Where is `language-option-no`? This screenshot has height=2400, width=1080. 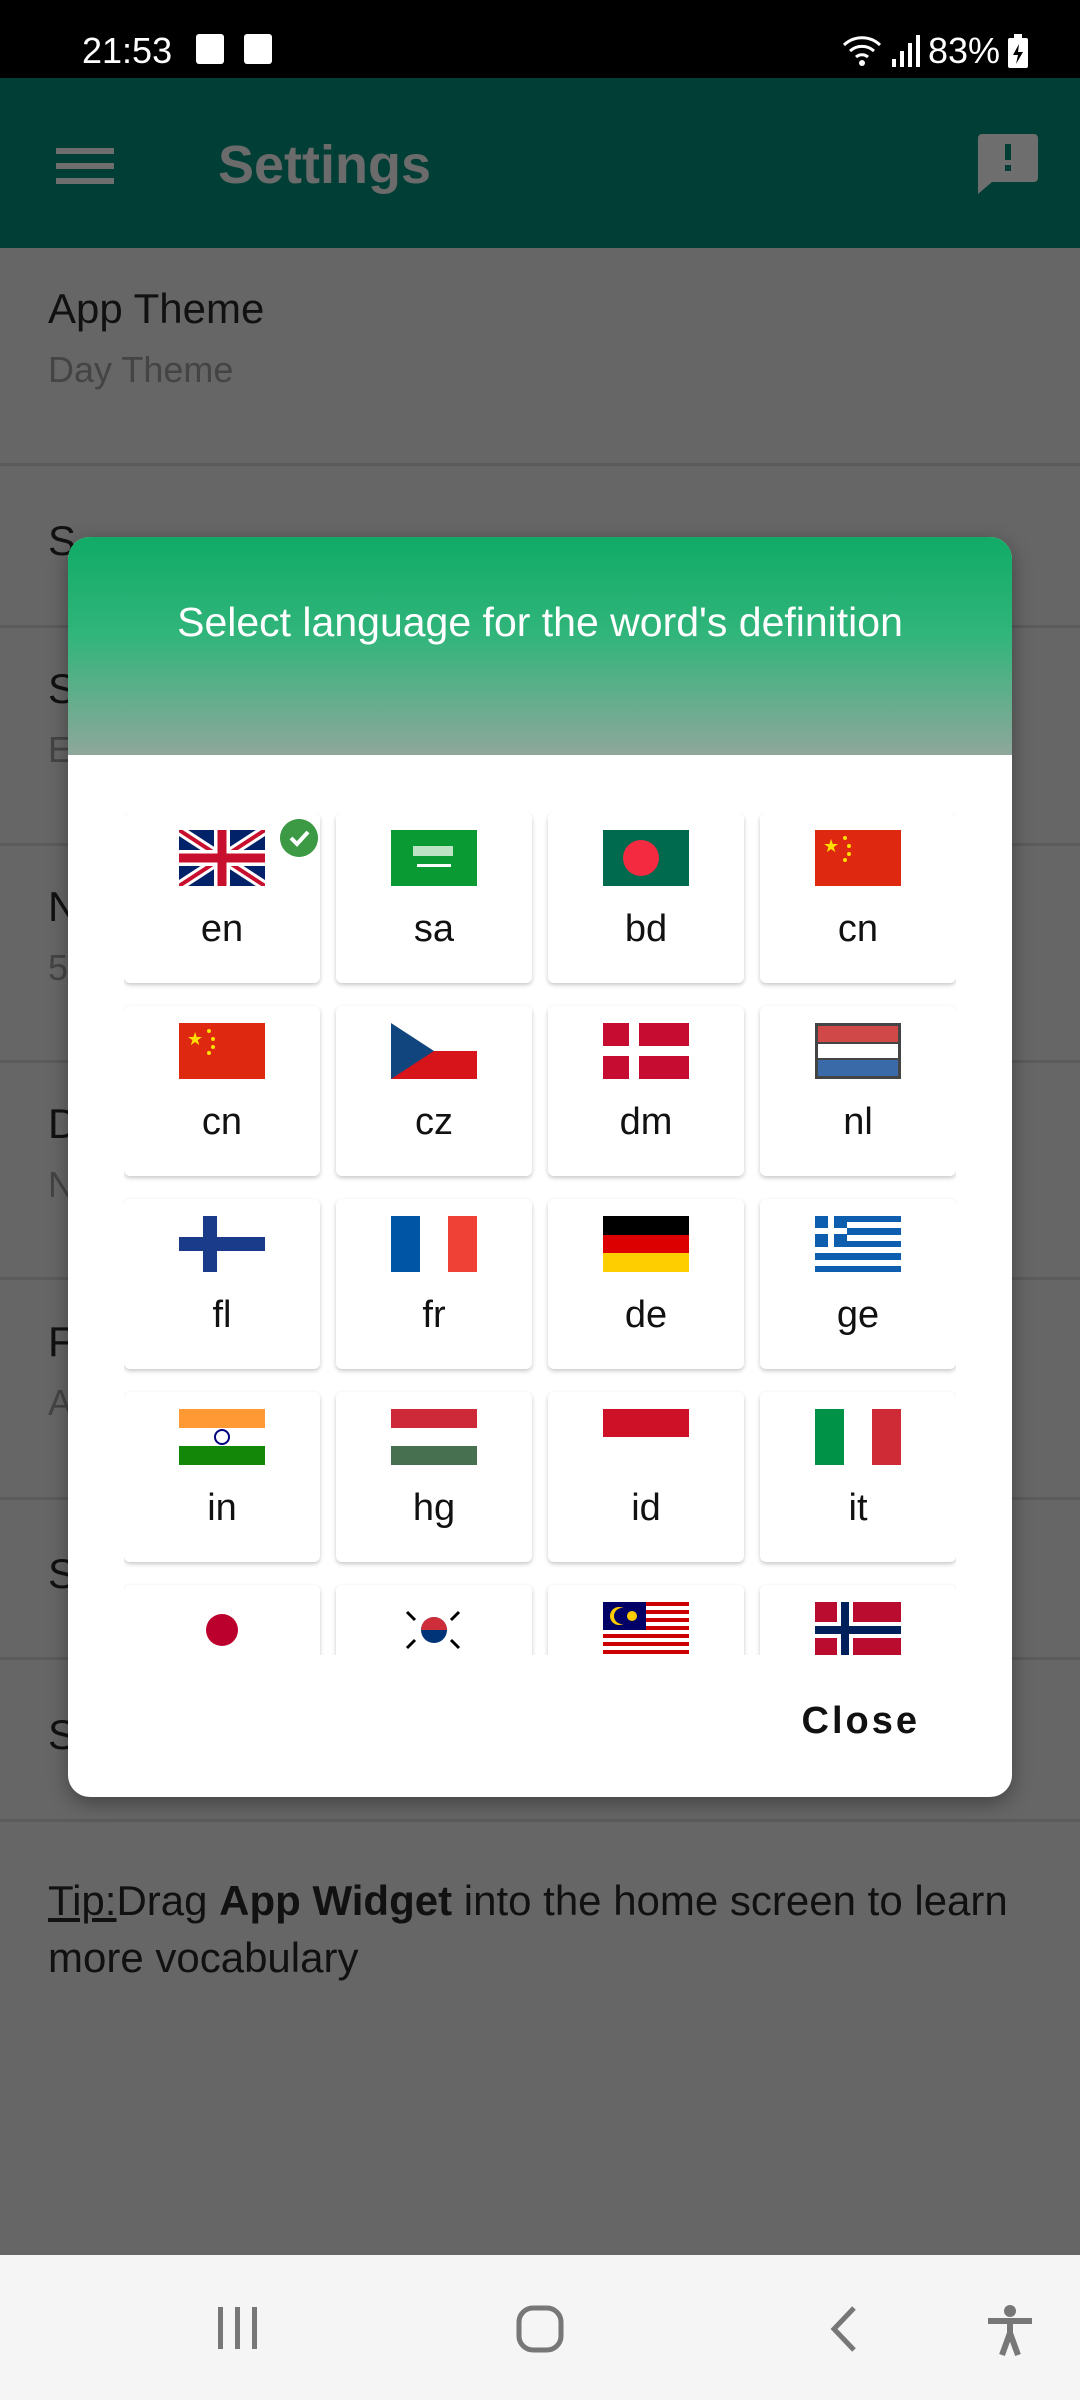 language-option-no is located at coordinates (858, 1620).